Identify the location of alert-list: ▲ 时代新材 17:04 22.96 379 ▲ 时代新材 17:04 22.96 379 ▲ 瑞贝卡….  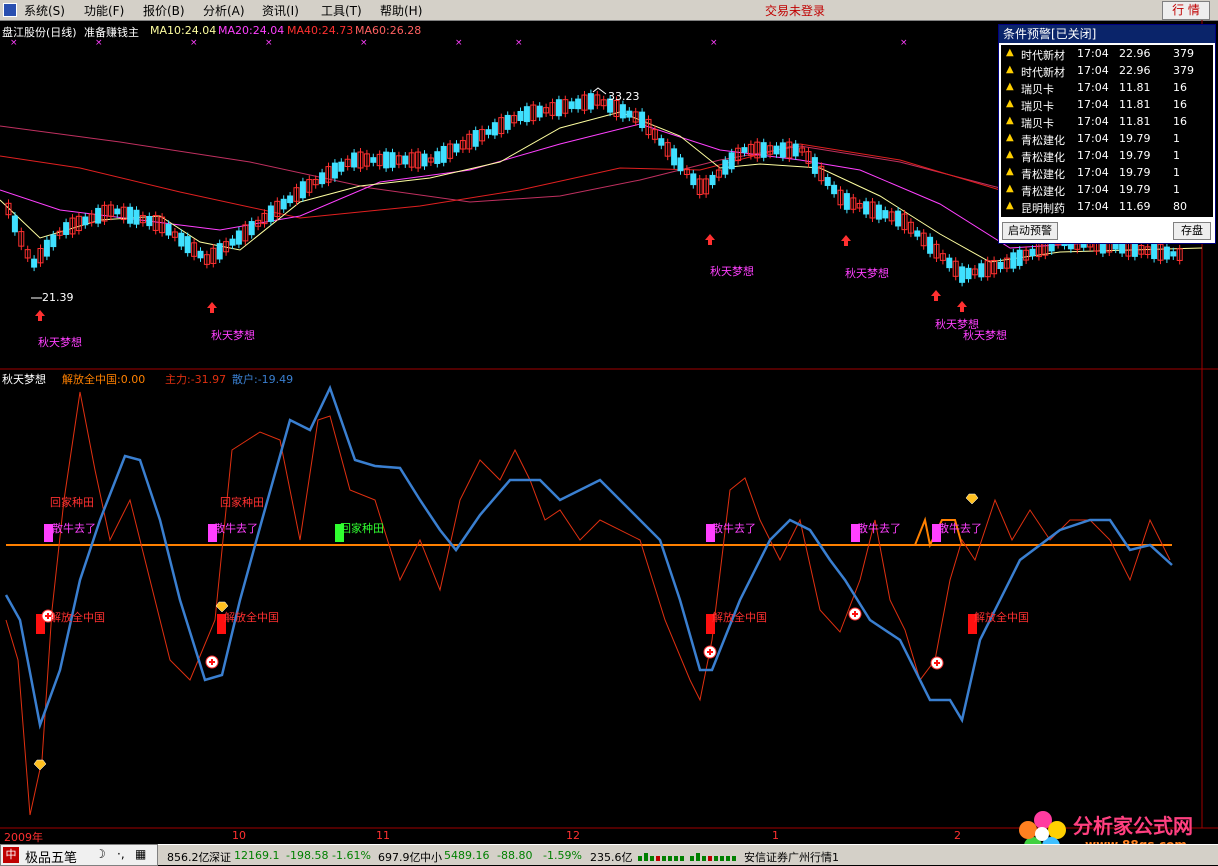
(1107, 131).